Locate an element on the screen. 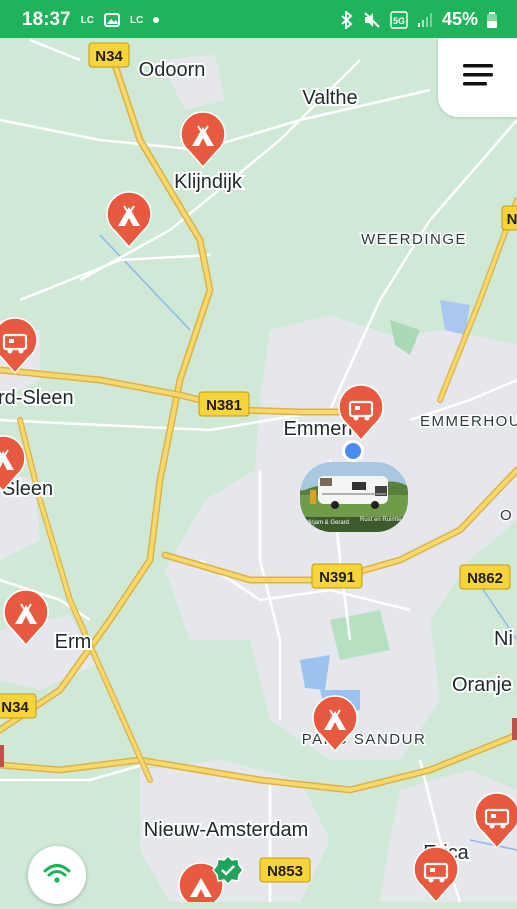 This screenshot has height=909, width=517. wifi-filter-button is located at coordinates (57, 875).